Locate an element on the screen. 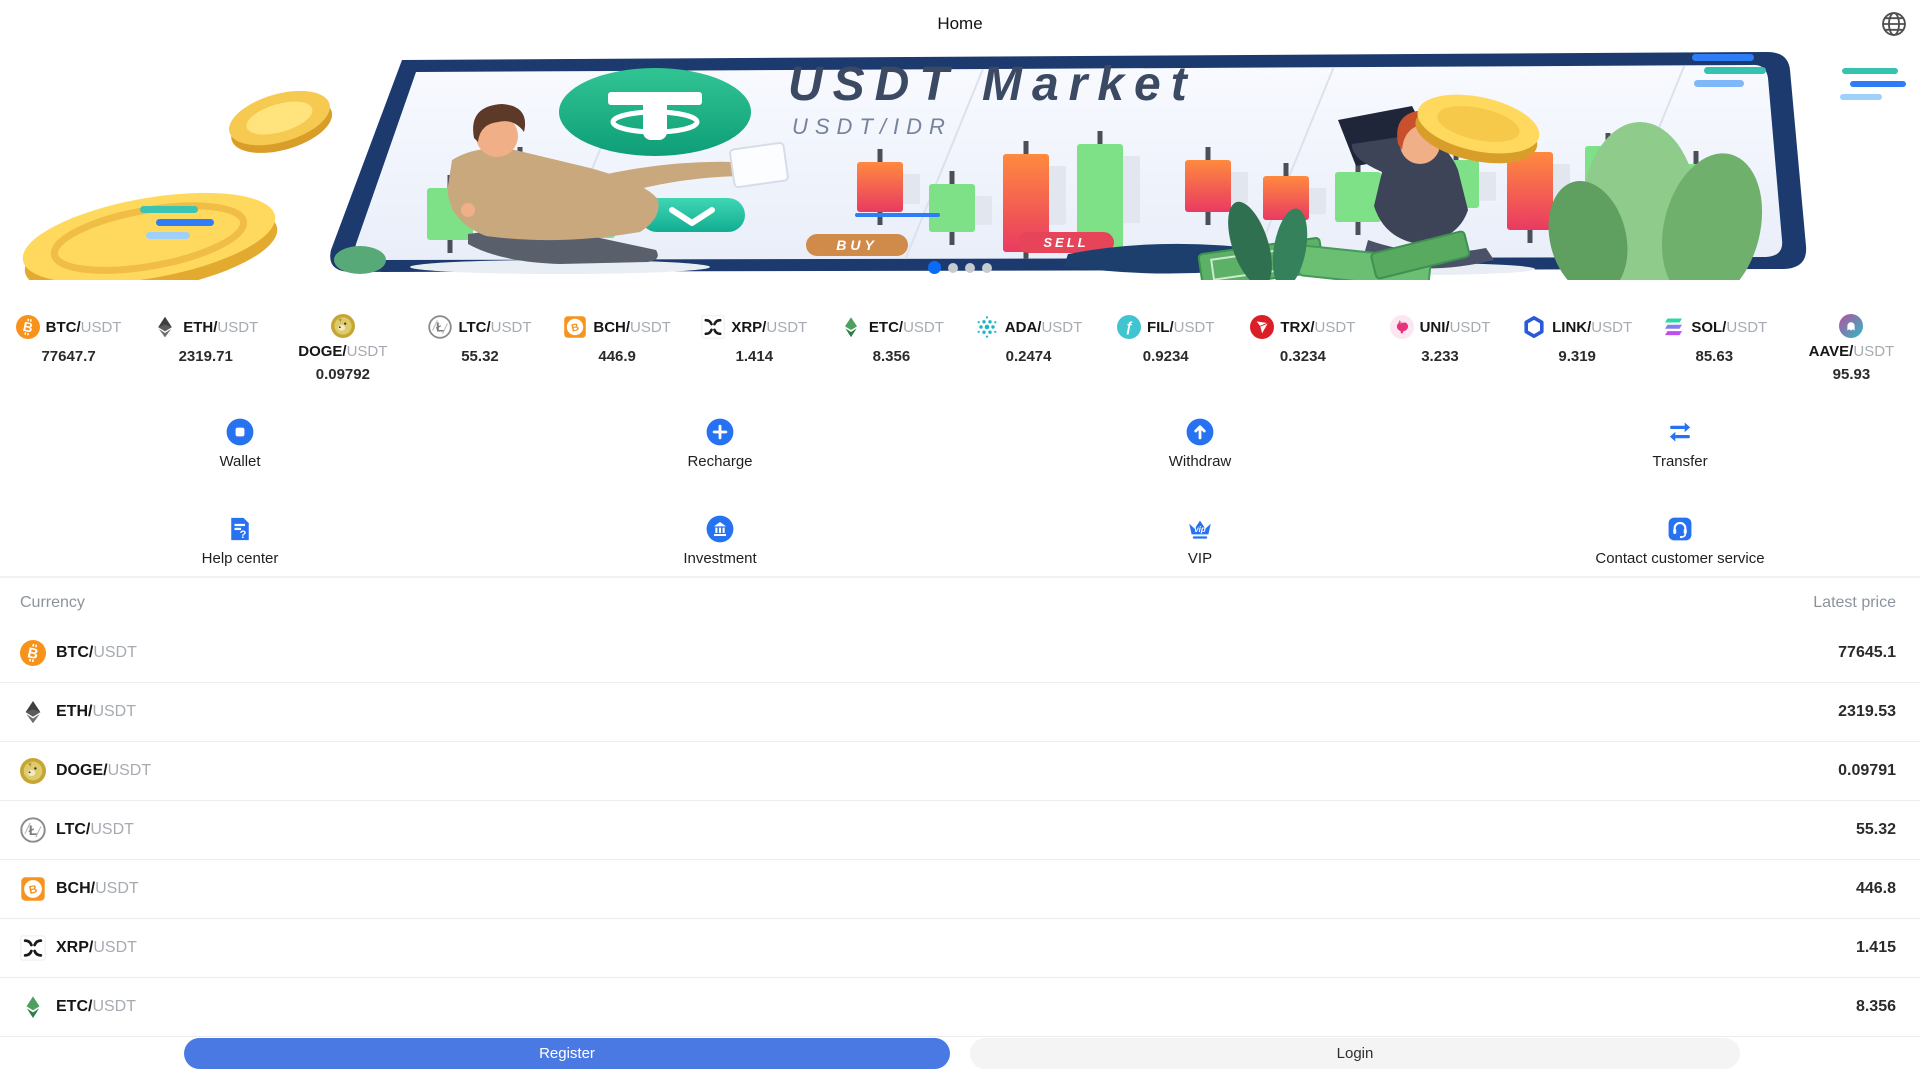  ticker-item-btc: B BTC/USDT 77647.7 is located at coordinates (68, 353).